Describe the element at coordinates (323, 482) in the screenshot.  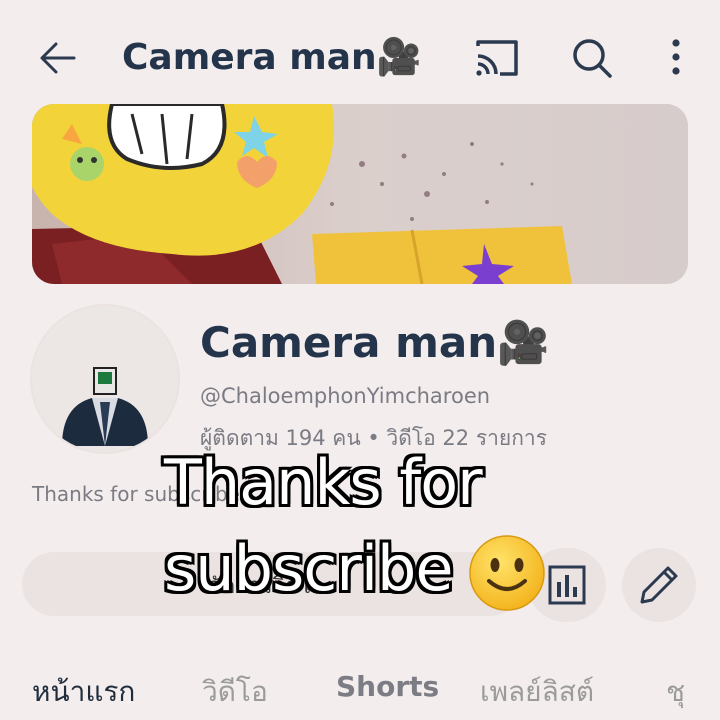
I see `overlay-line-1: Thanks for` at that location.